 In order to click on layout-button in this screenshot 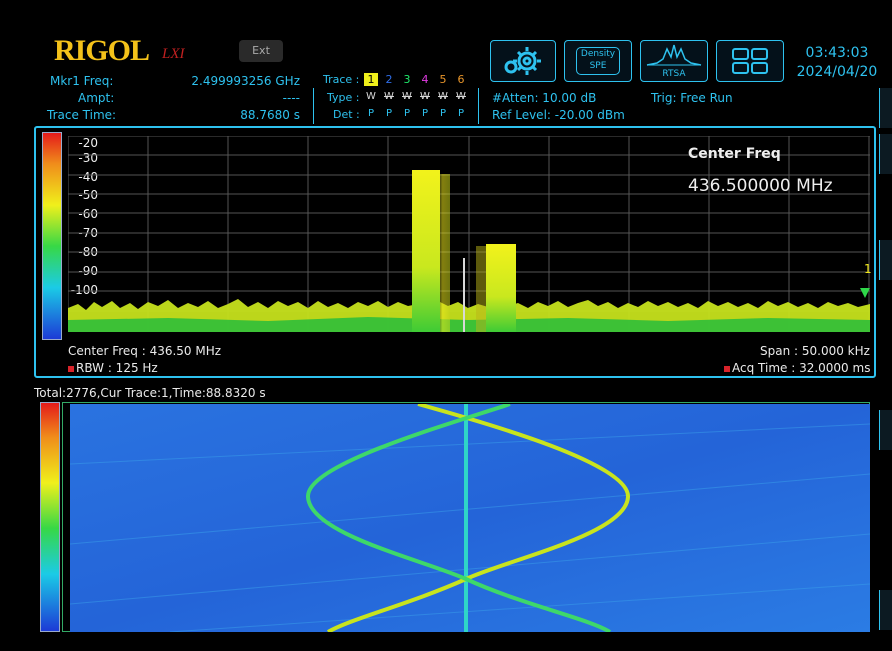, I will do `click(750, 61)`.